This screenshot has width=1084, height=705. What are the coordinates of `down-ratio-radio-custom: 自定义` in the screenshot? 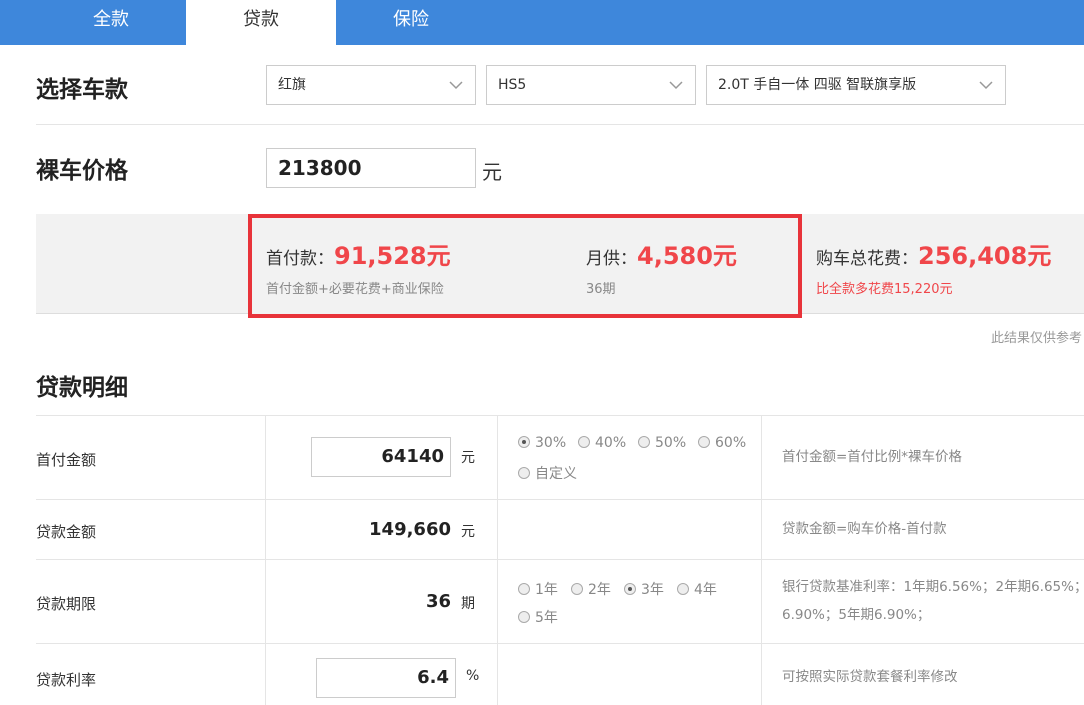 It's located at (547, 473).